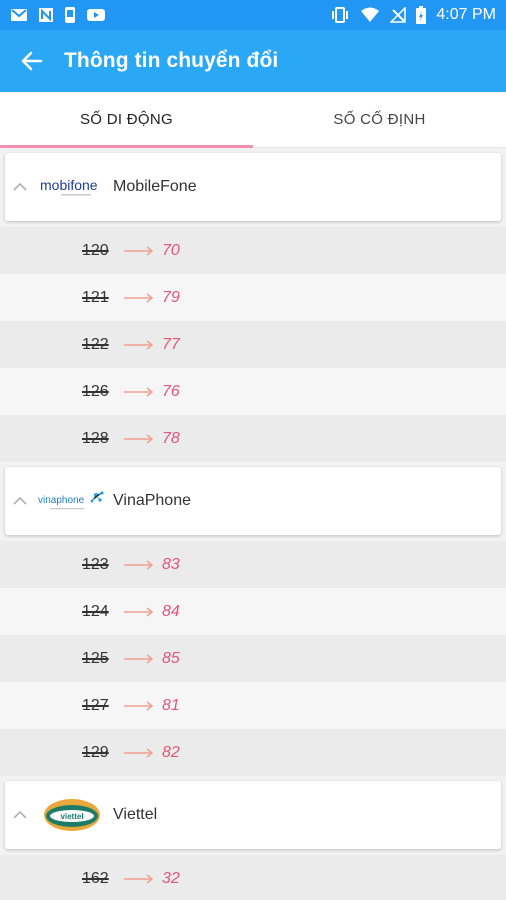  I want to click on new-prefix: 76, so click(171, 391).